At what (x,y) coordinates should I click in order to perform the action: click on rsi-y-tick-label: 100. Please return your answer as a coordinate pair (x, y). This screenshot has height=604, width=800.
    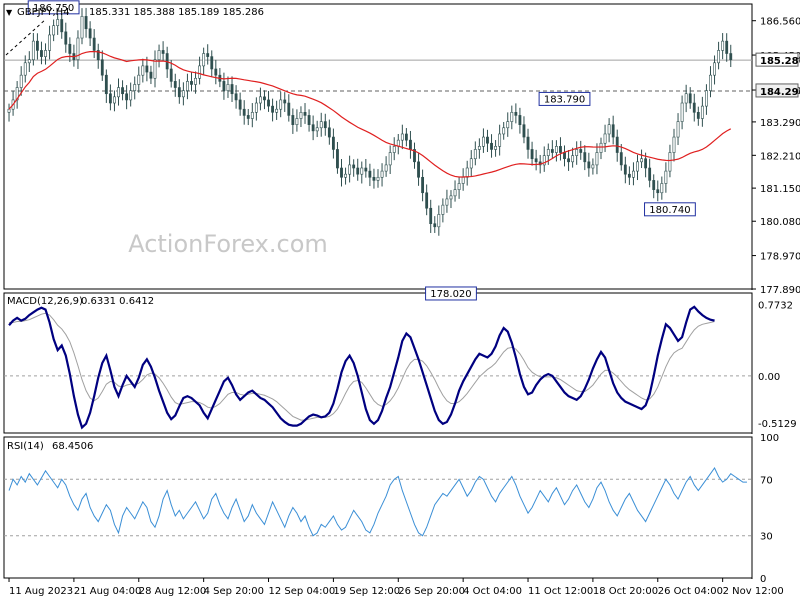
    Looking at the image, I should click on (769, 438).